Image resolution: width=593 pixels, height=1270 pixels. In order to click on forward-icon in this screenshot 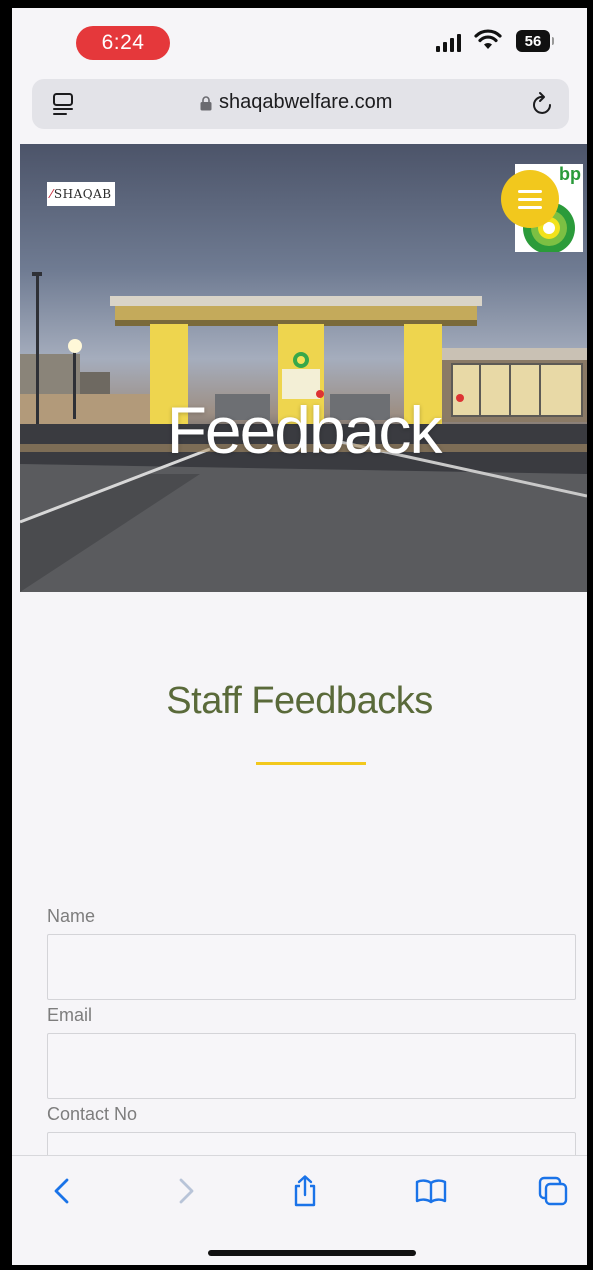, I will do `click(185, 1191)`.